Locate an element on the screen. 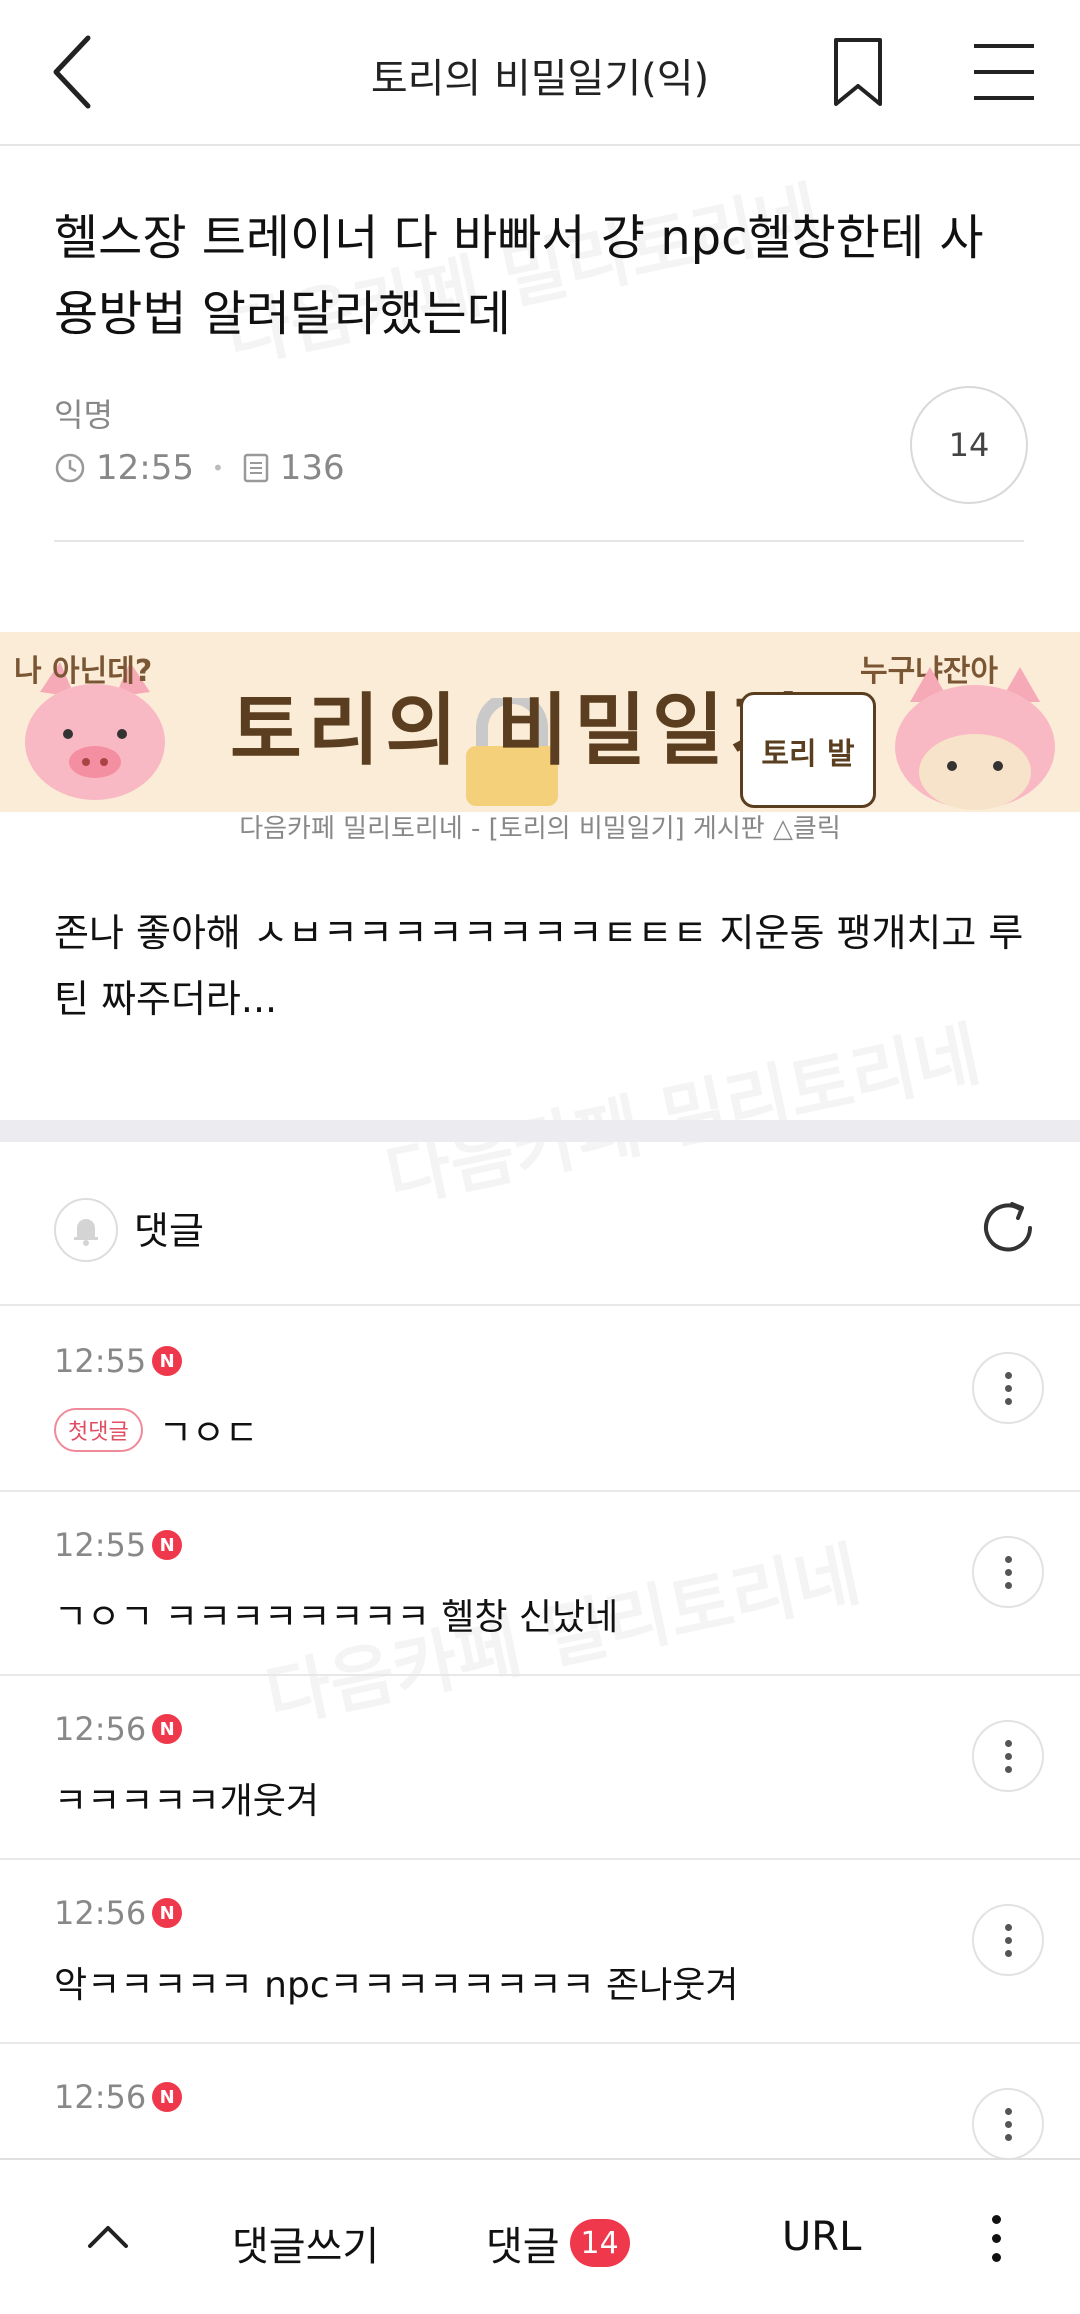 The height and width of the screenshot is (2314, 1080). comment-text: ㅋㅋㅋㅋㅋ개웃겨 is located at coordinates (186, 1801).